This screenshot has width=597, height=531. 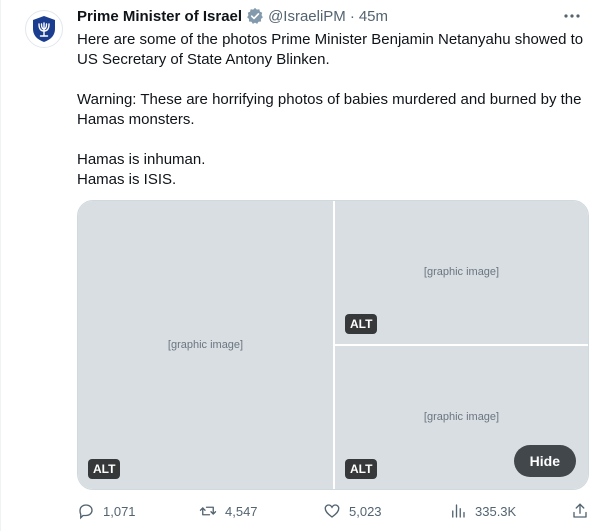 What do you see at coordinates (373, 16) in the screenshot?
I see `tweet-time: 45m` at bounding box center [373, 16].